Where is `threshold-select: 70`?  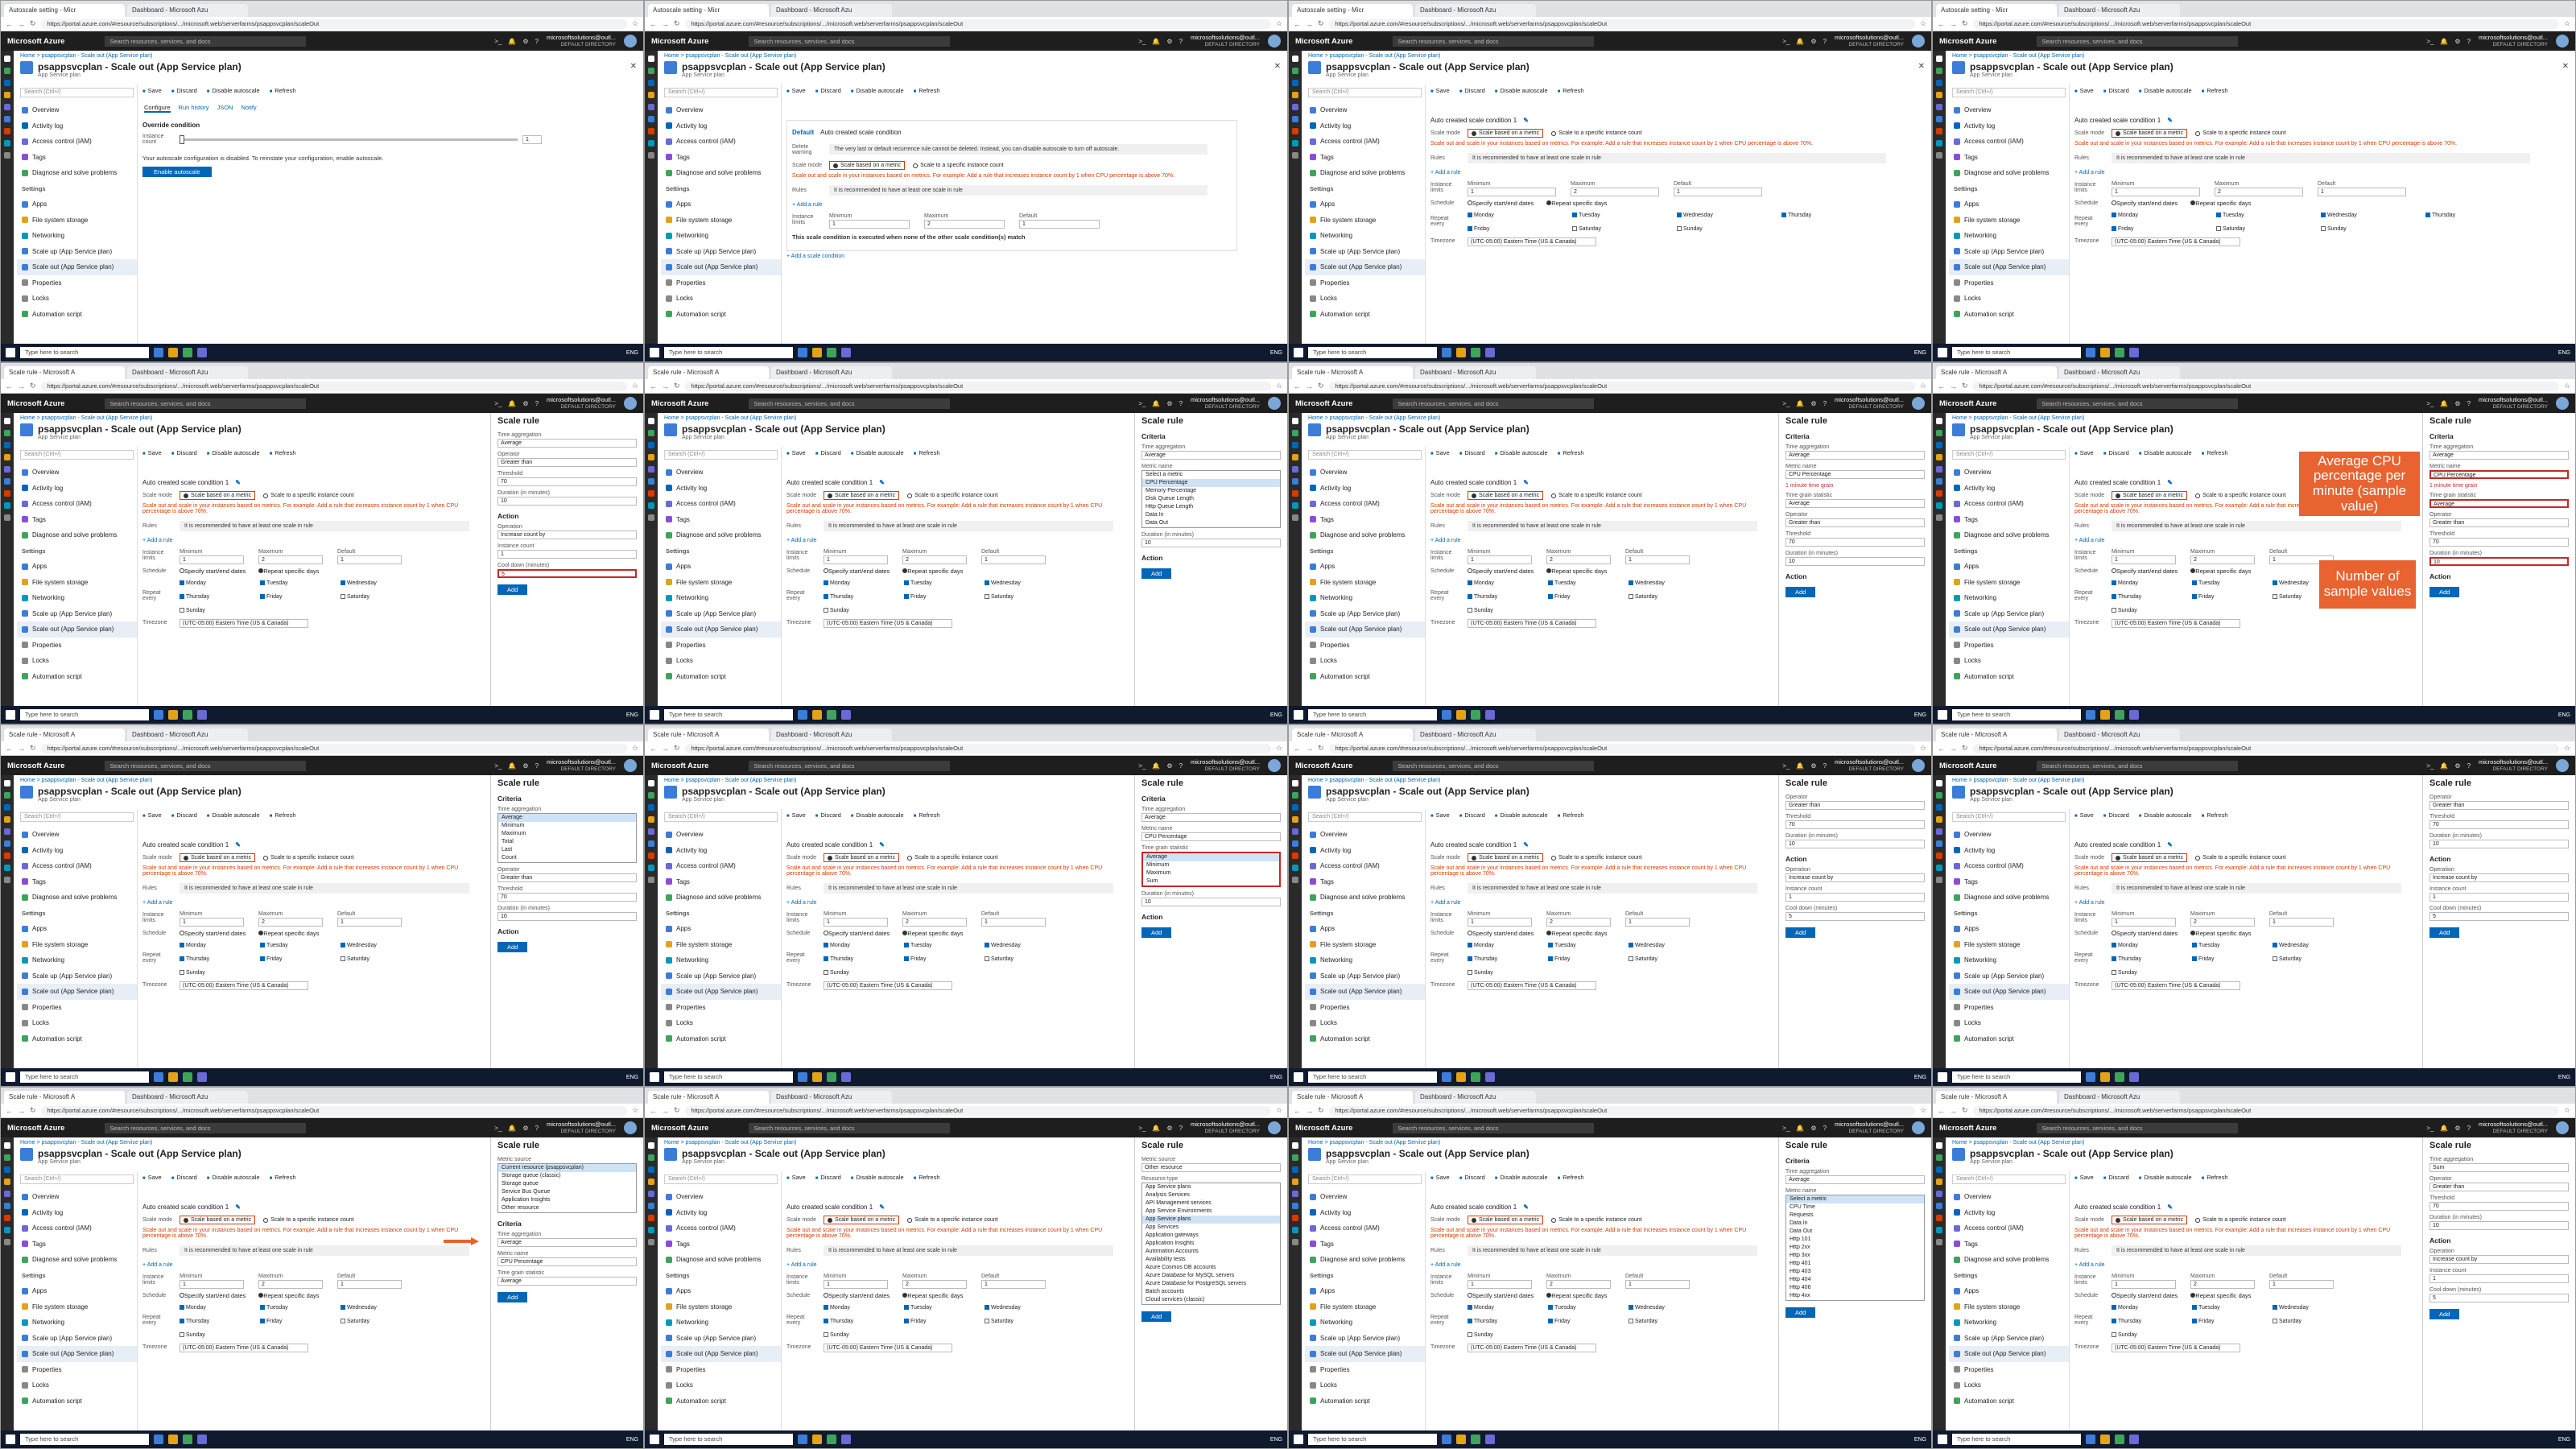 threshold-select: 70 is located at coordinates (2499, 824).